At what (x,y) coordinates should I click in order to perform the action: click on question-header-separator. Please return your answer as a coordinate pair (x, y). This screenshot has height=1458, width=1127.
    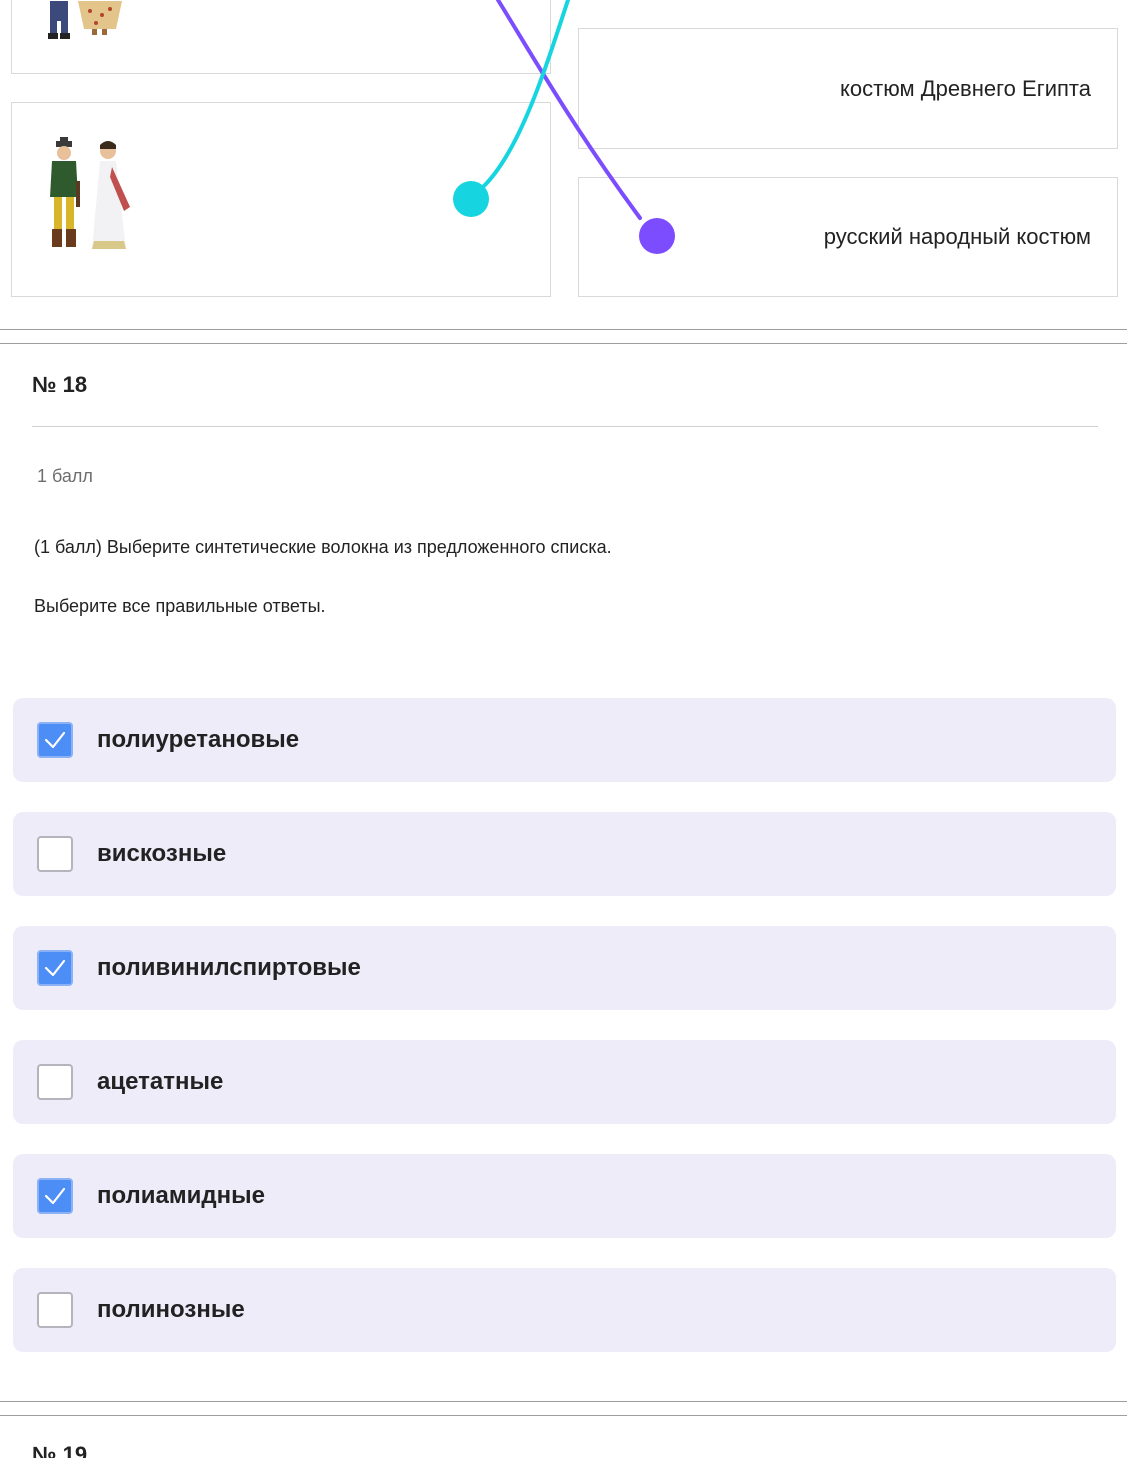
    Looking at the image, I should click on (565, 426).